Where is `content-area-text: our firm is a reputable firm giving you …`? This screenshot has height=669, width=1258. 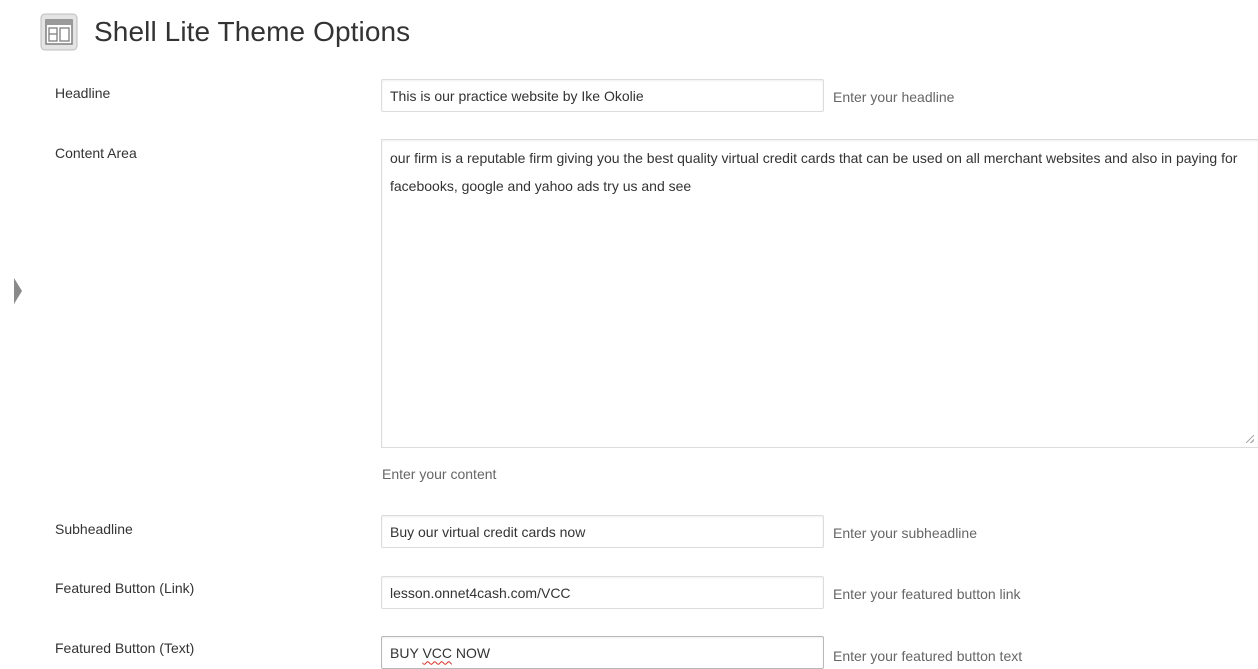 content-area-text: our firm is a reputable firm giving you … is located at coordinates (814, 172).